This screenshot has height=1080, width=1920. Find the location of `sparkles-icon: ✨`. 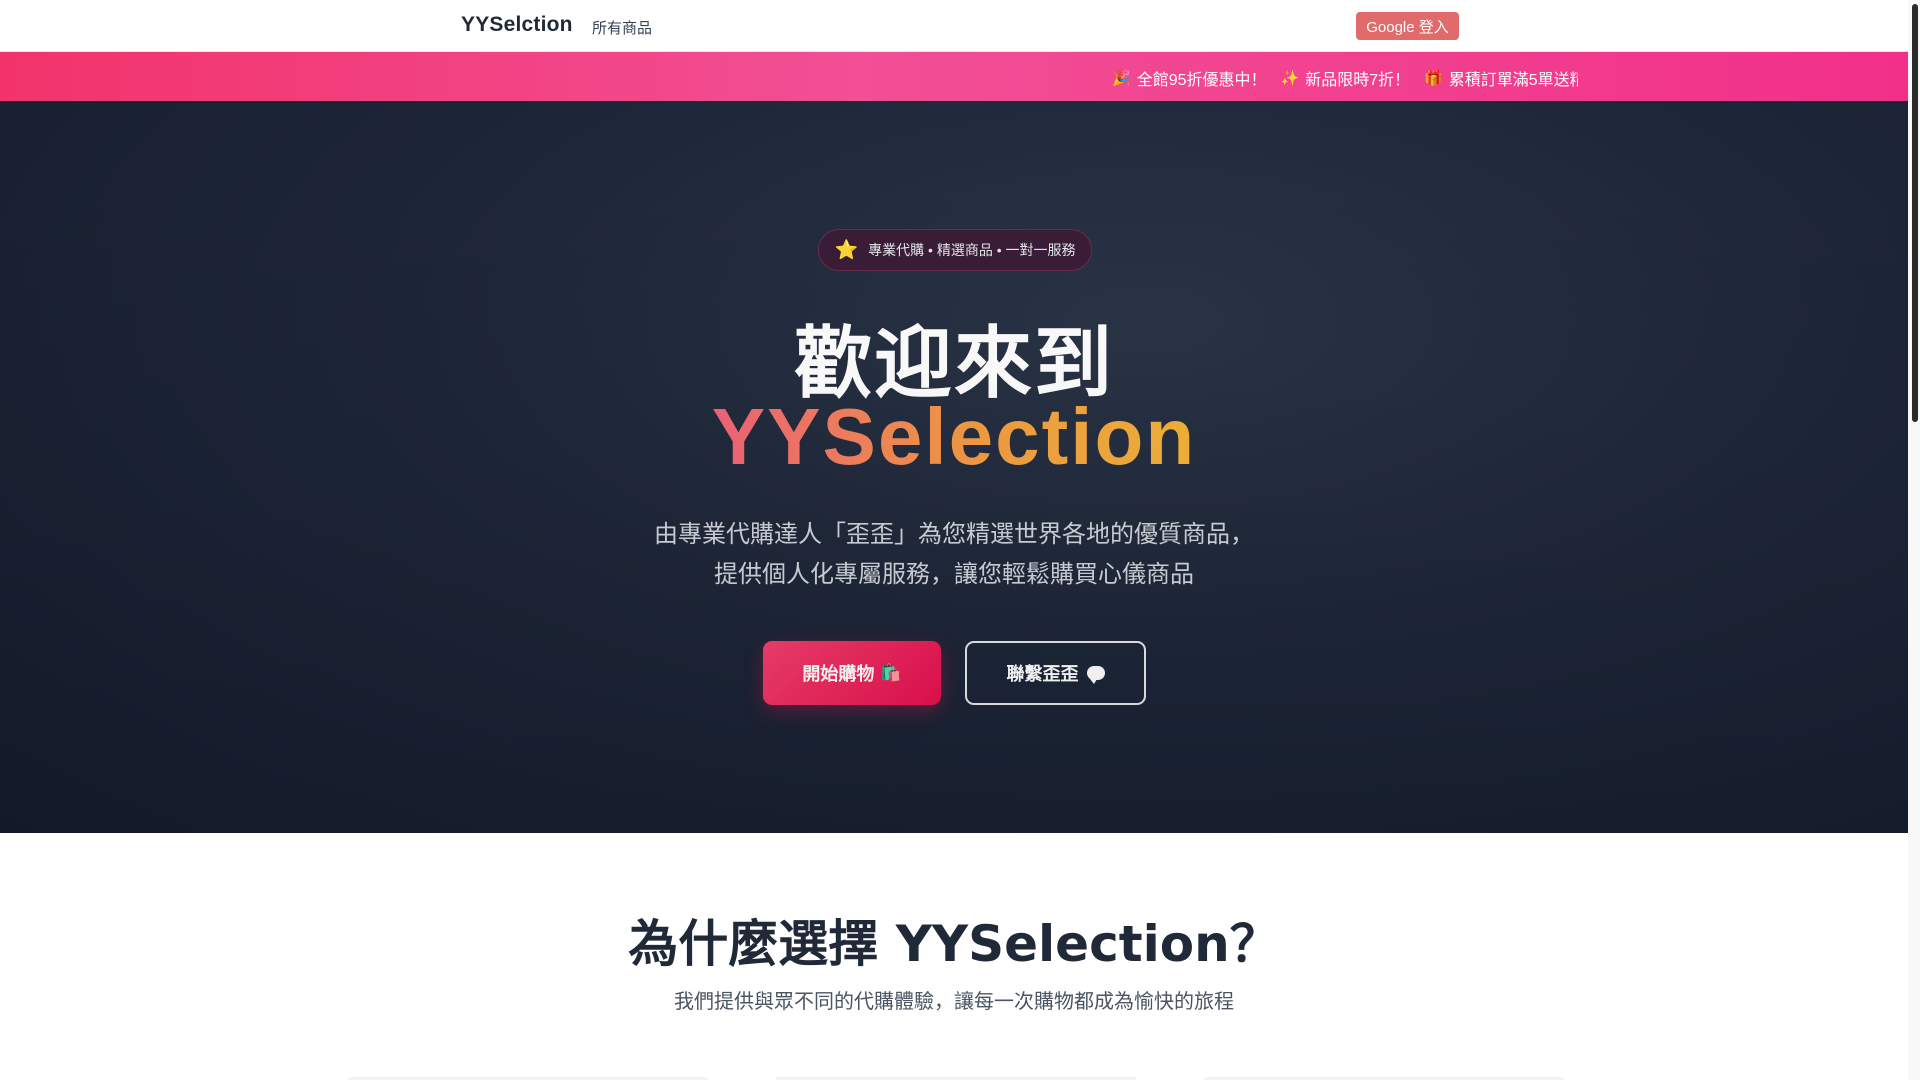

sparkles-icon: ✨ is located at coordinates (1290, 78).